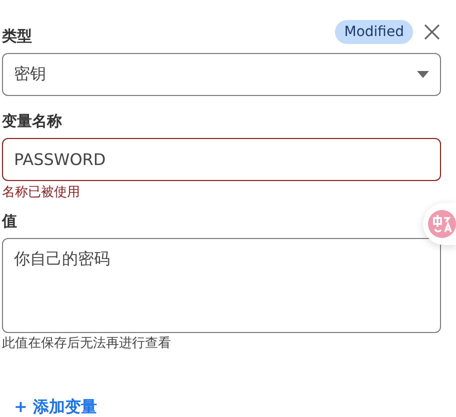 This screenshot has height=417, width=456. I want to click on name-input-field: PASSWORD, so click(221, 159).